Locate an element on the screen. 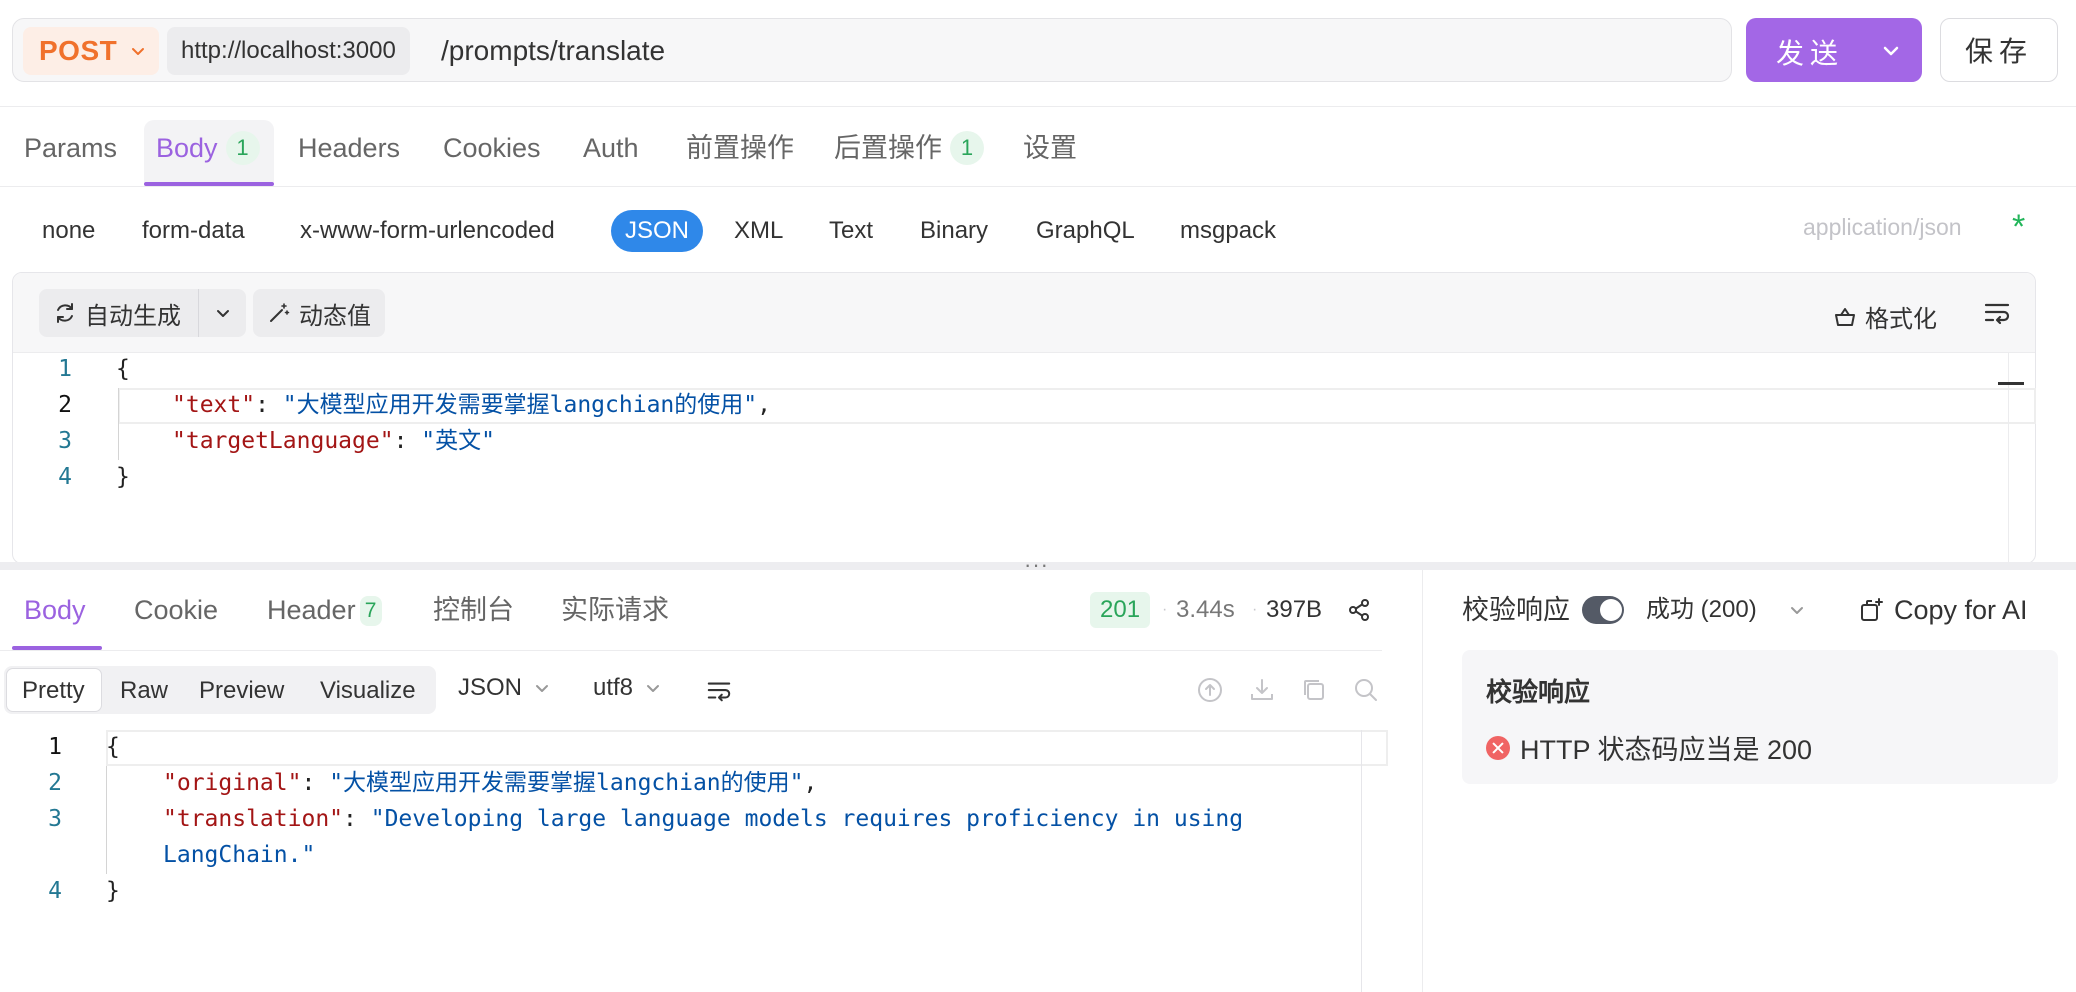 This screenshot has width=2076, height=992. response-tab-body: Body is located at coordinates (55, 610).